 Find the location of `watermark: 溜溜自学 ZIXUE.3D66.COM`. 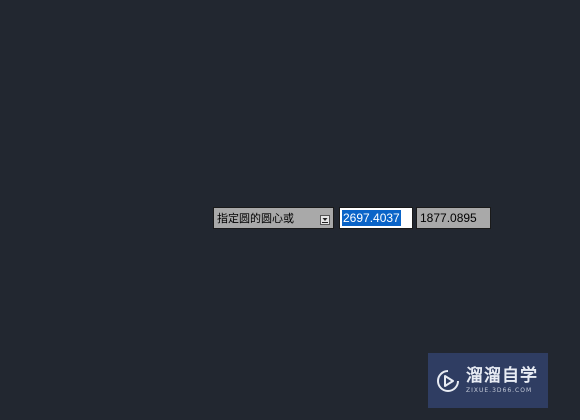

watermark: 溜溜自学 ZIXUE.3D66.COM is located at coordinates (488, 380).